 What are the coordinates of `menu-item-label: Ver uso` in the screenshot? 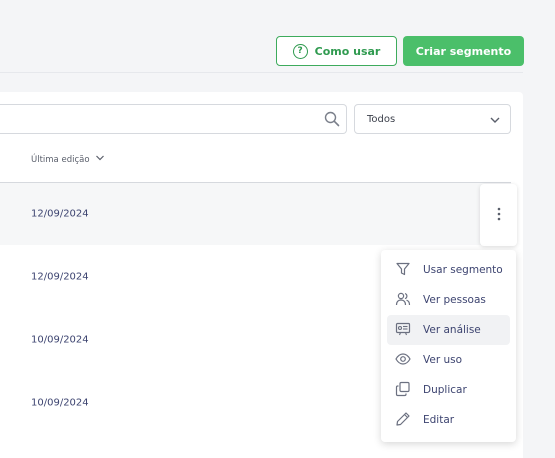 It's located at (443, 360).